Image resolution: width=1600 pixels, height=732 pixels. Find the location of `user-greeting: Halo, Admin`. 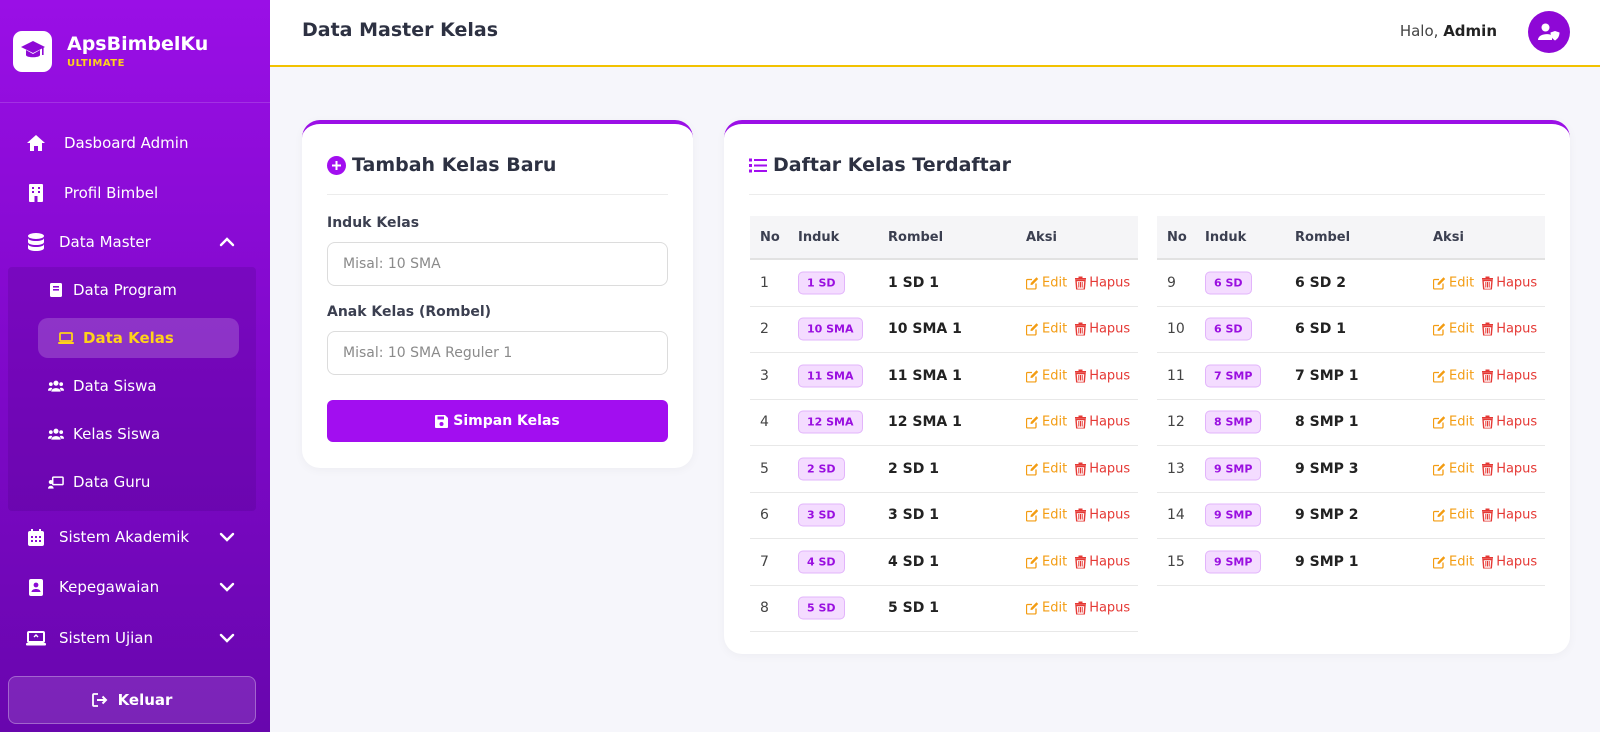

user-greeting: Halo, Admin is located at coordinates (1448, 31).